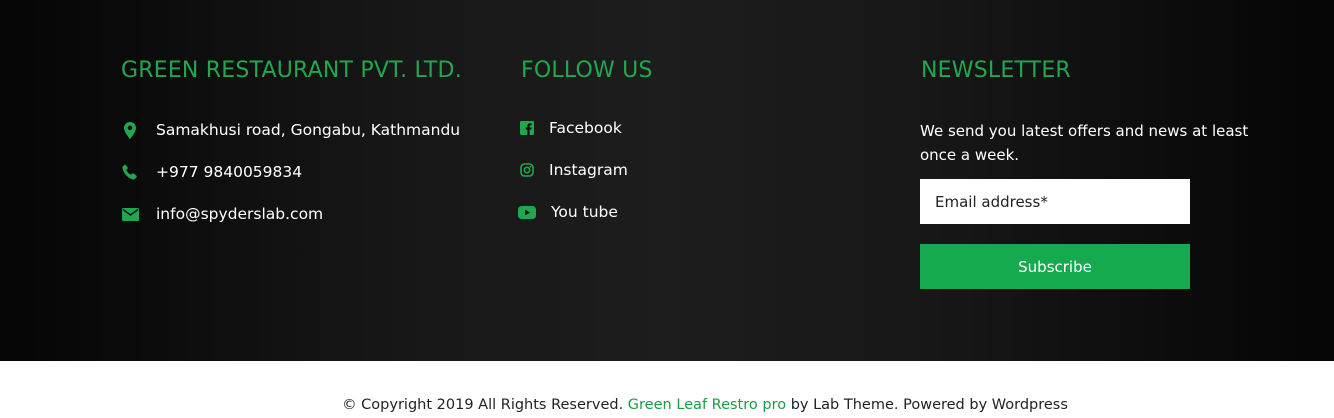  I want to click on envelope-icon, so click(130, 214).